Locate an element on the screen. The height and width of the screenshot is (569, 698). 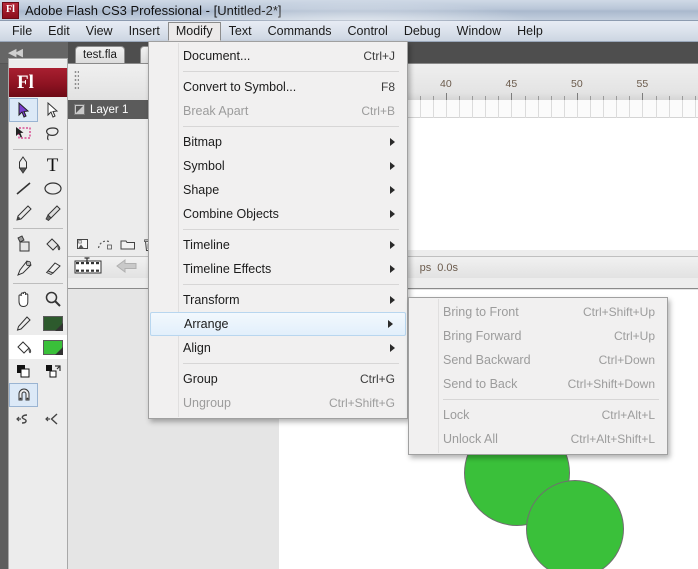
brush-tool-icon is located at coordinates (52, 213).